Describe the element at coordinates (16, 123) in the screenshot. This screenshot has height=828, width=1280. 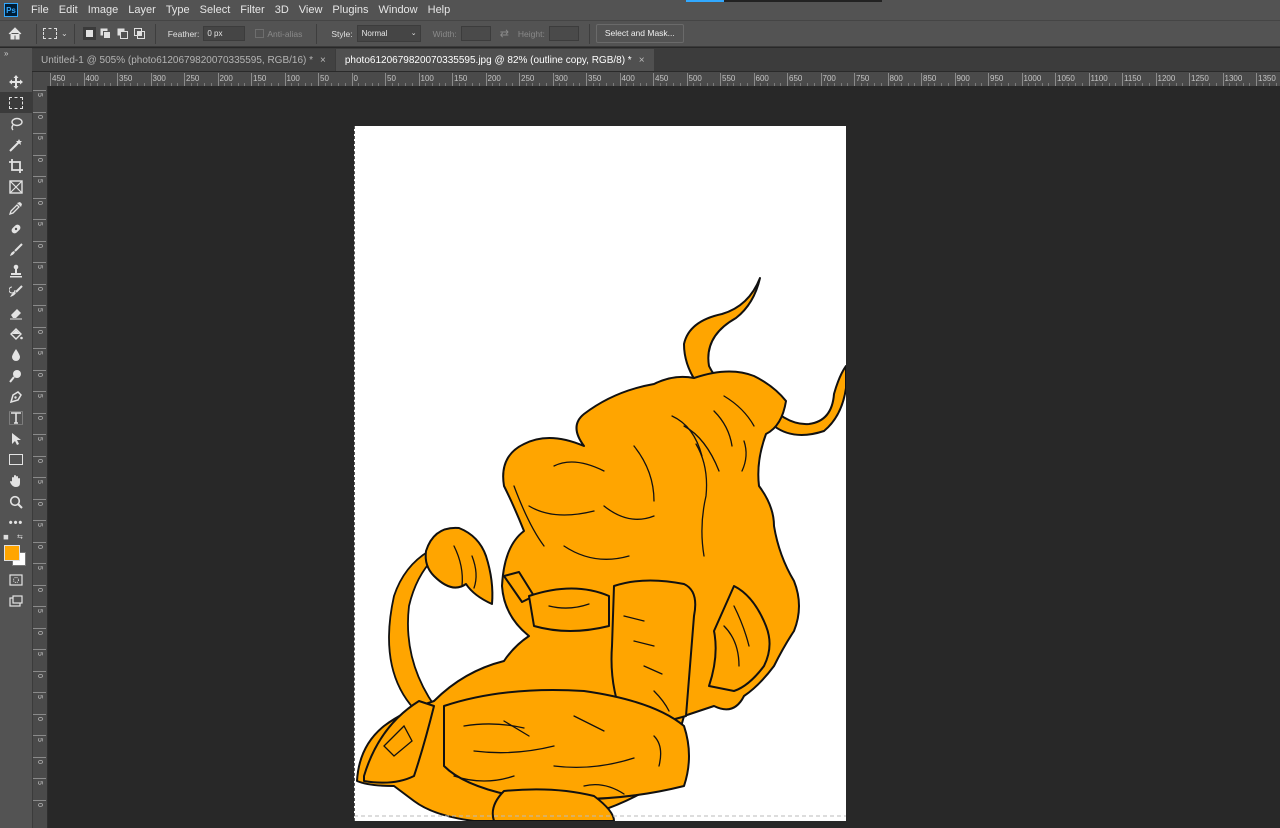
I see `lasso-icon` at that location.